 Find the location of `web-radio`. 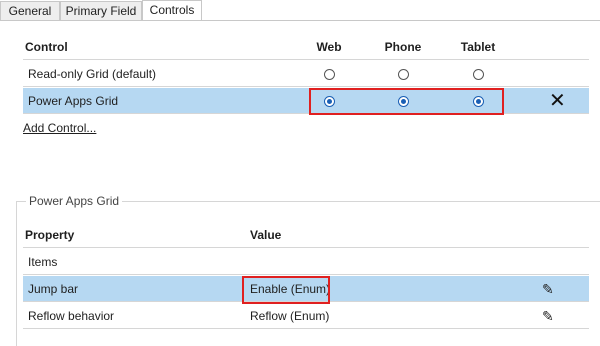

web-radio is located at coordinates (329, 75).